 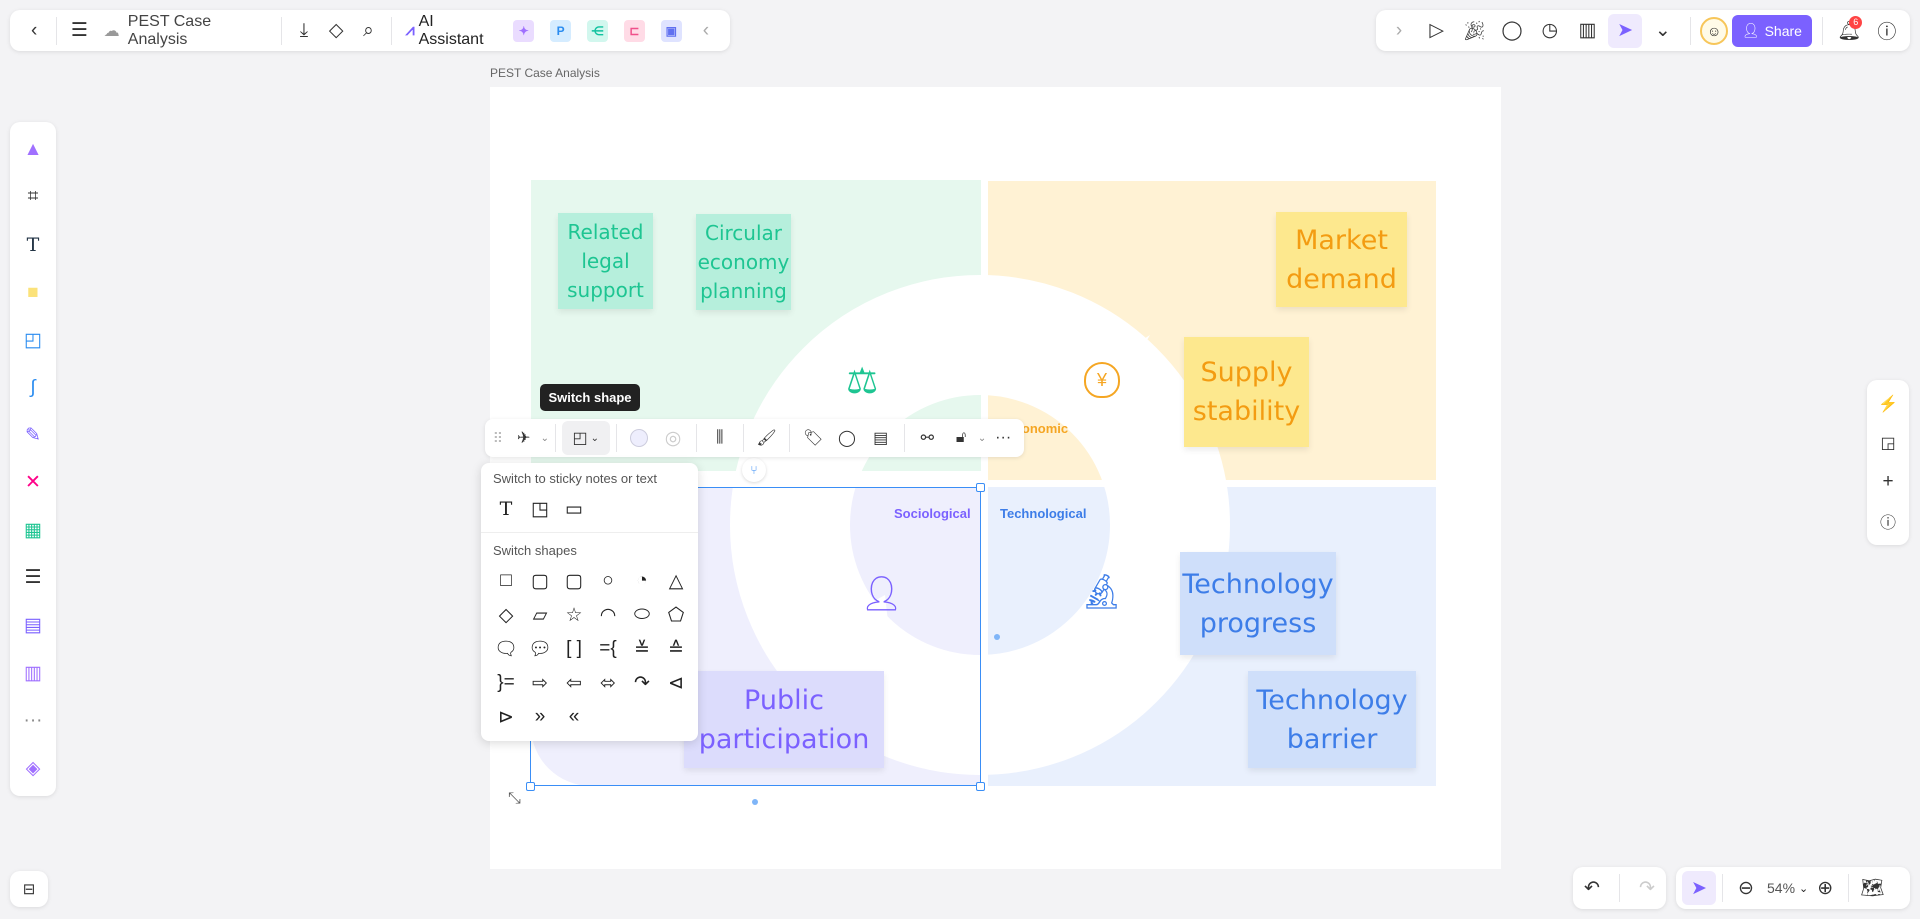 I want to click on timer-icon: ◷, so click(x=1550, y=31).